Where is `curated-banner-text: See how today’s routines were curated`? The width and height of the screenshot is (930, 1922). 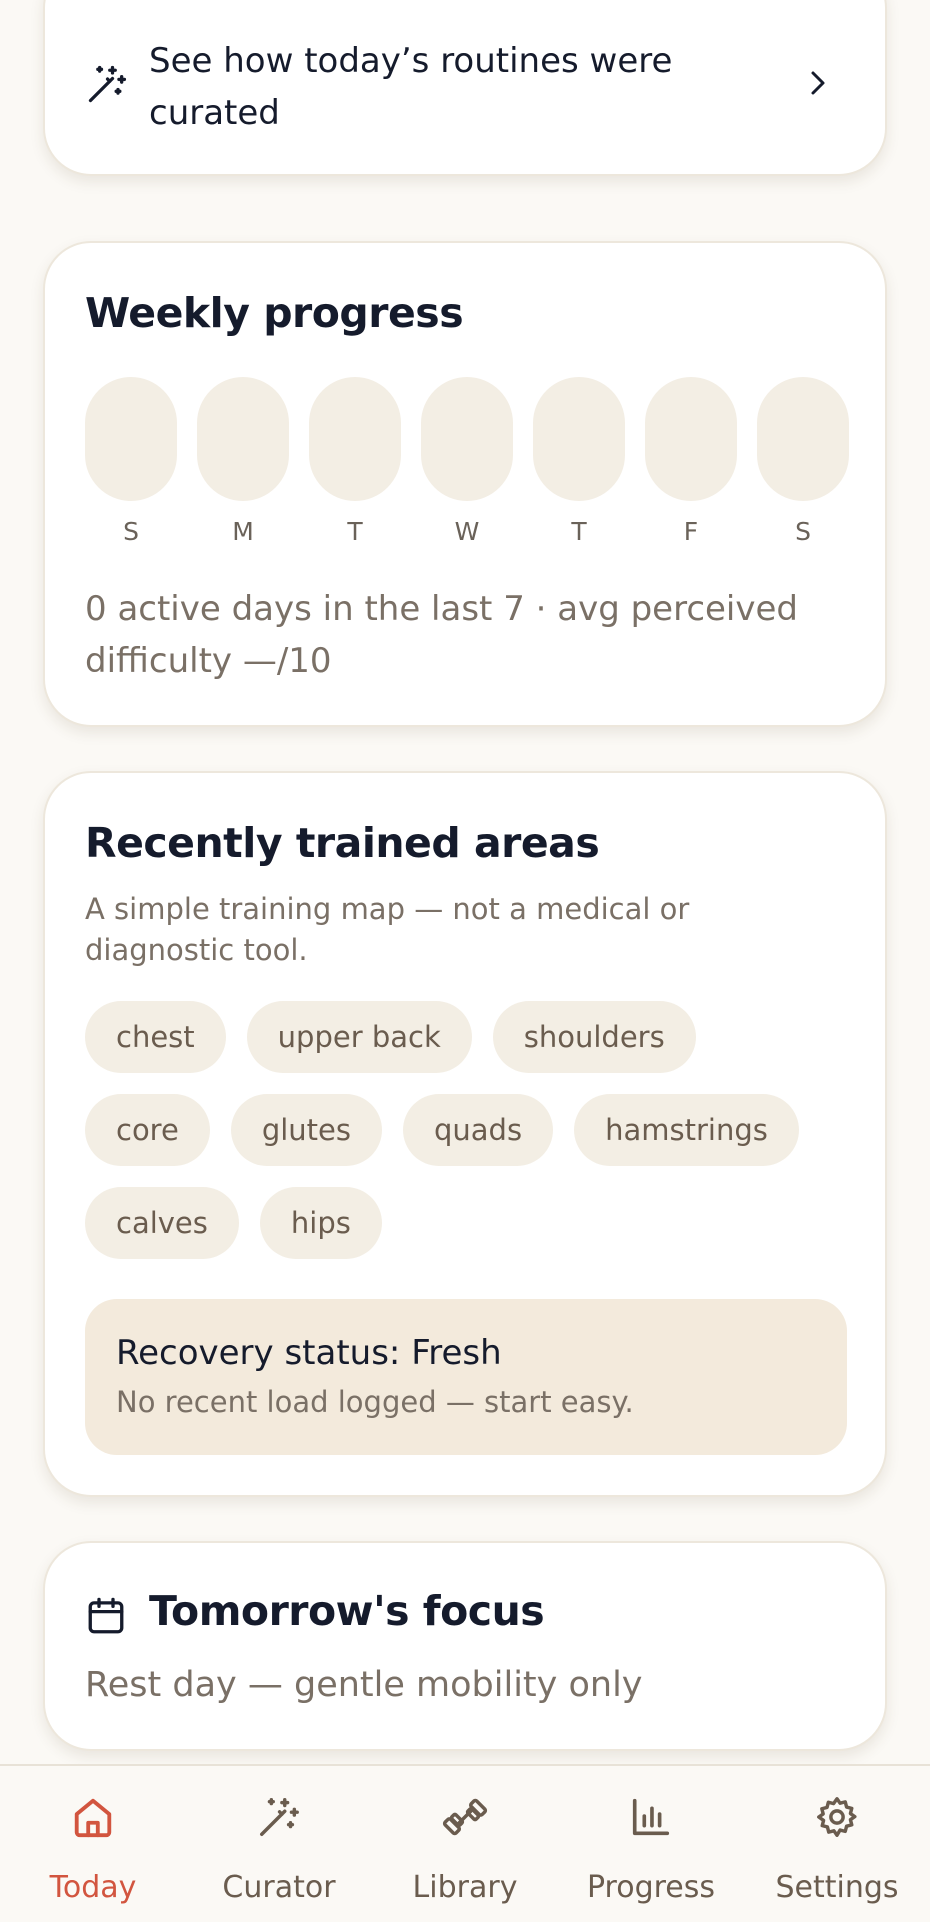
curated-banner-text: See how today’s routines were curated is located at coordinates (411, 87).